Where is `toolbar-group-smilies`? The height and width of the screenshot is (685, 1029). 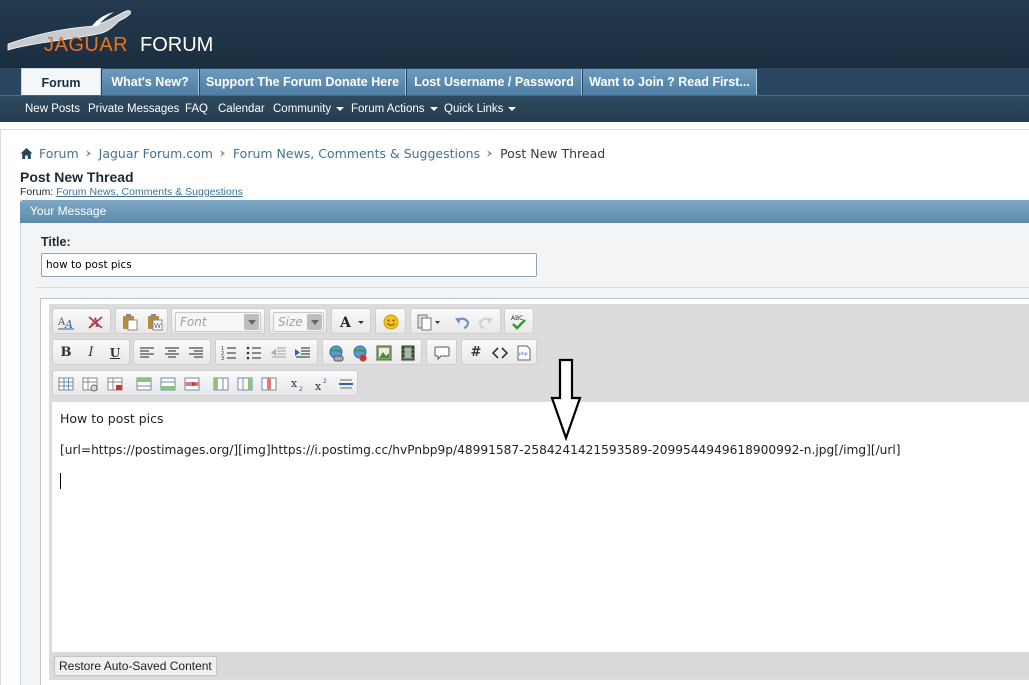 toolbar-group-smilies is located at coordinates (390, 321).